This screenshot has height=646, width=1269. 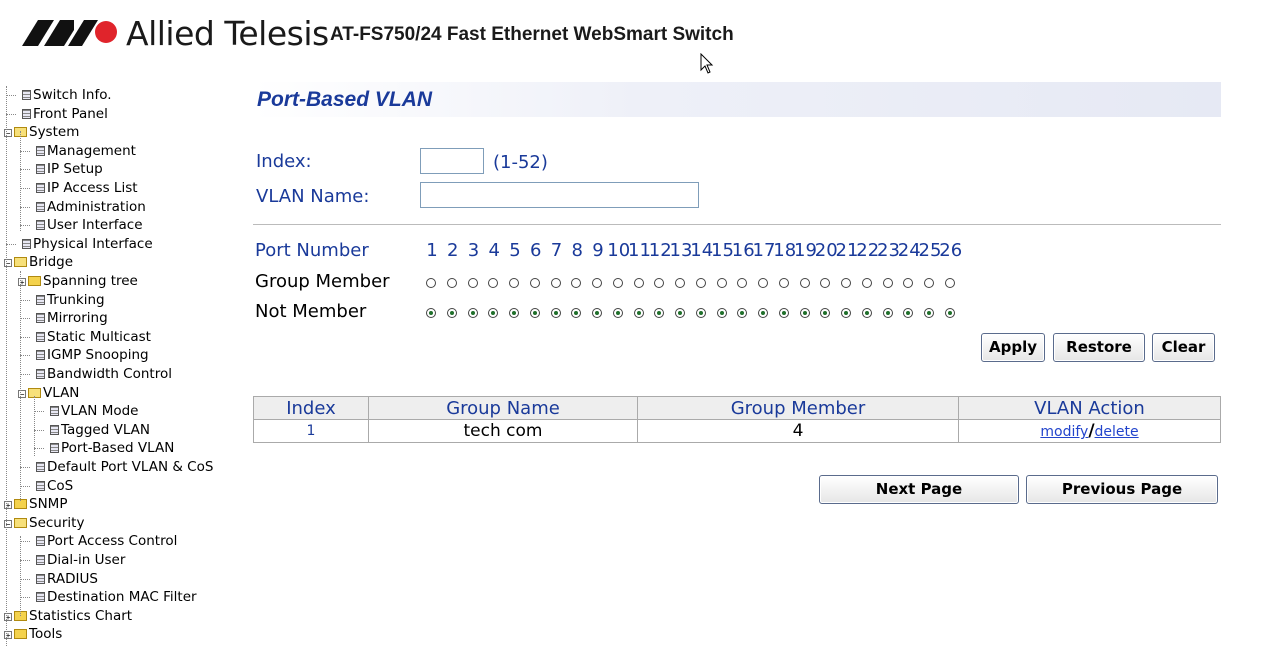 What do you see at coordinates (44, 523) in the screenshot?
I see `sidebar-item-security: − Security` at bounding box center [44, 523].